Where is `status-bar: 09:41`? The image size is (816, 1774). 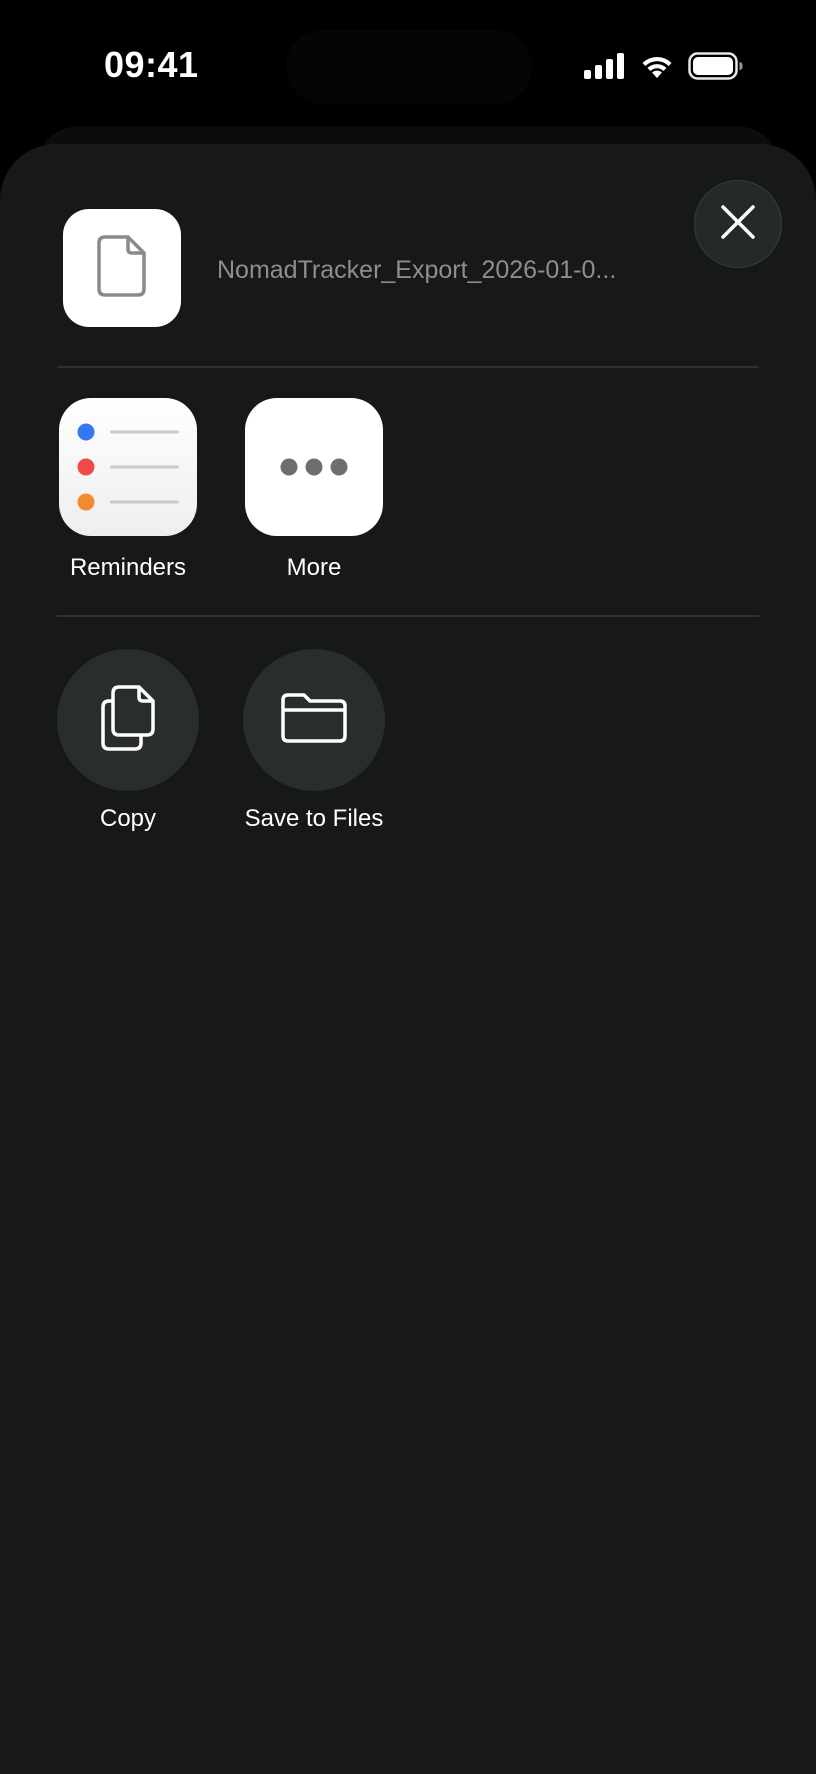 status-bar: 09:41 is located at coordinates (408, 65).